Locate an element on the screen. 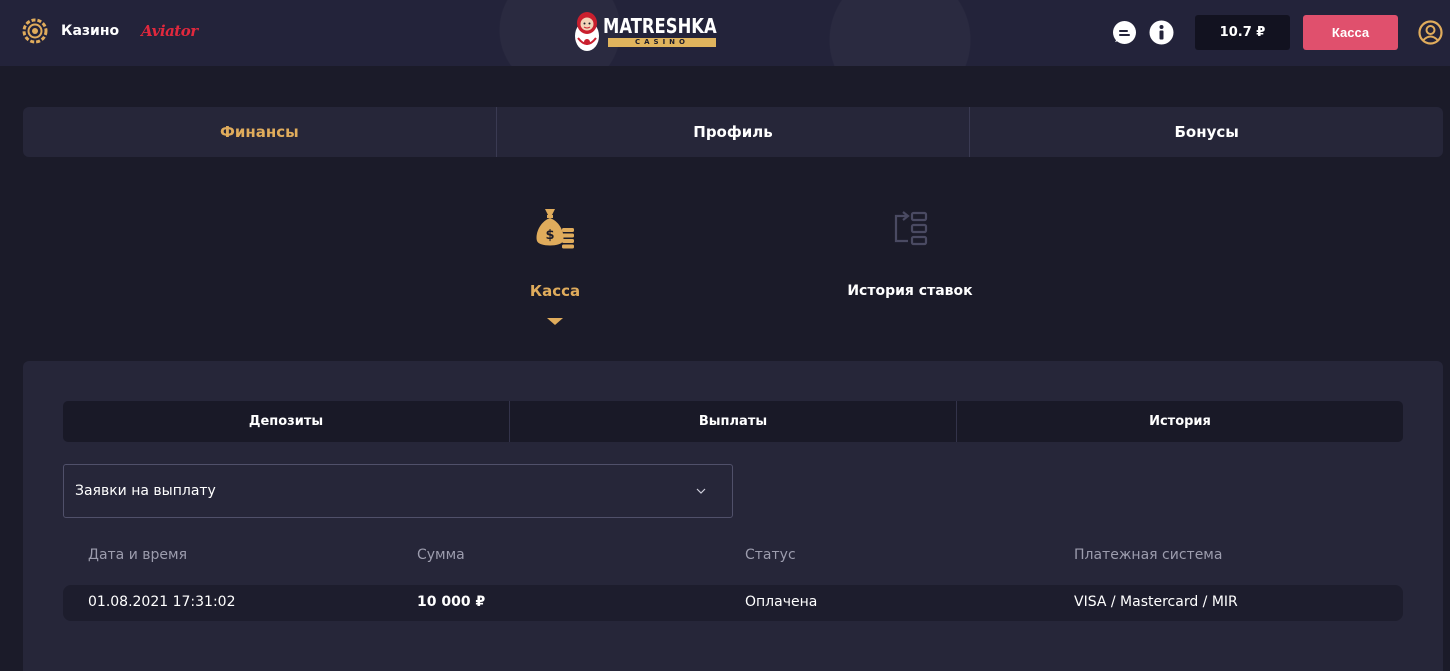 Image resolution: width=1450 pixels, height=671 pixels. matreshka-doll-icon is located at coordinates (587, 31).